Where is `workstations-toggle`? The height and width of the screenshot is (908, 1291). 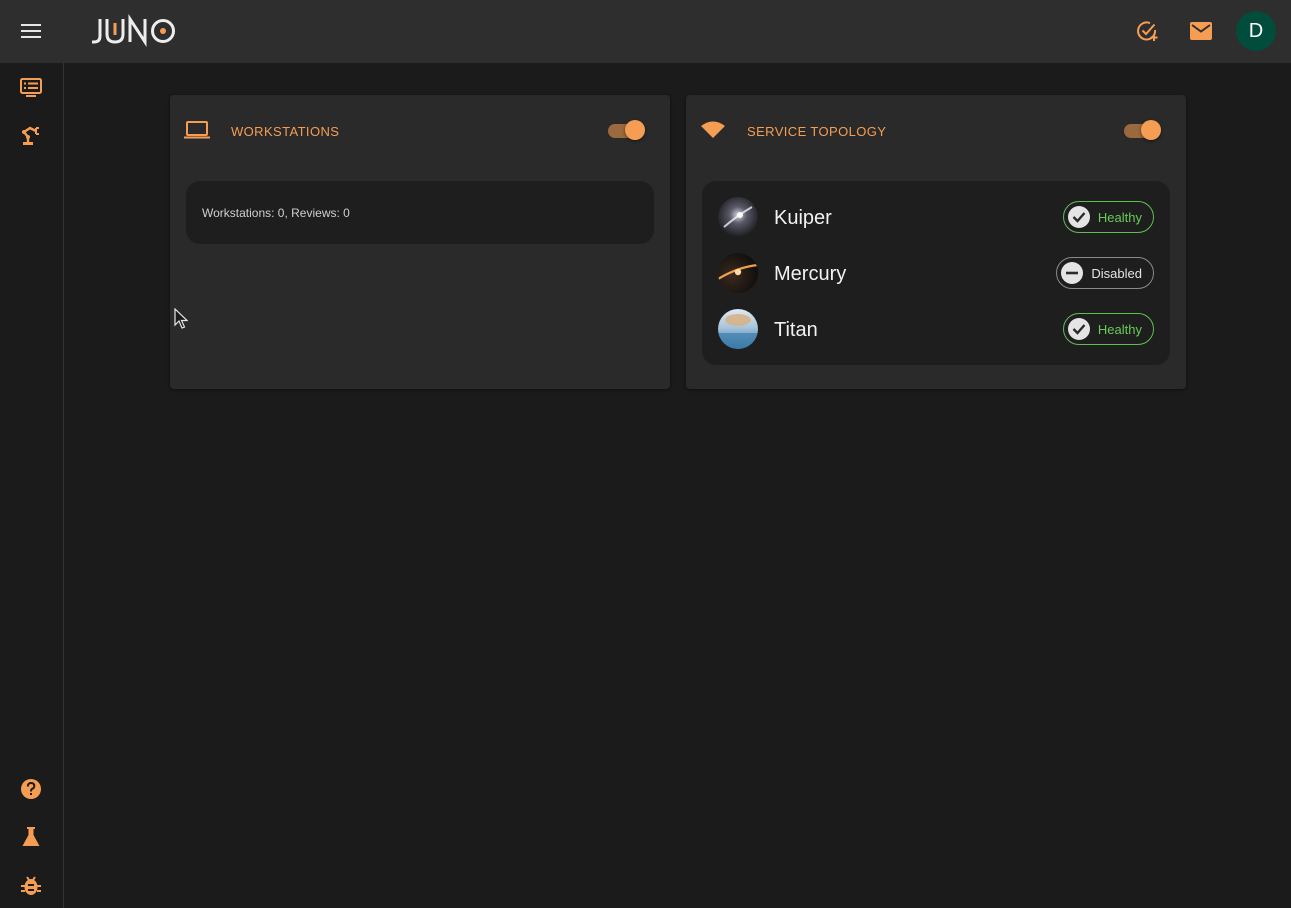
workstations-toggle is located at coordinates (627, 130).